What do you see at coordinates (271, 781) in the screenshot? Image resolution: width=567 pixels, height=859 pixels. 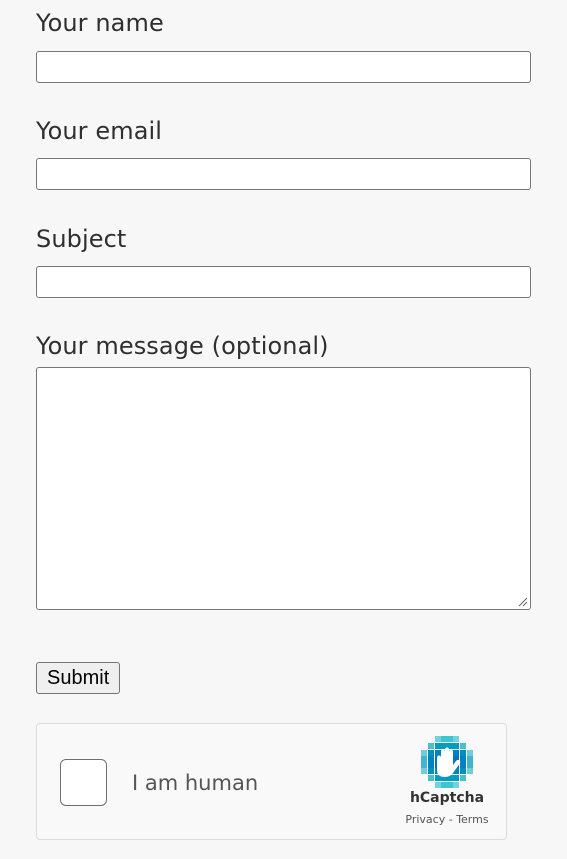 I see `hcaptcha-widget: I am human hCaptcha Privacy - Terms` at bounding box center [271, 781].